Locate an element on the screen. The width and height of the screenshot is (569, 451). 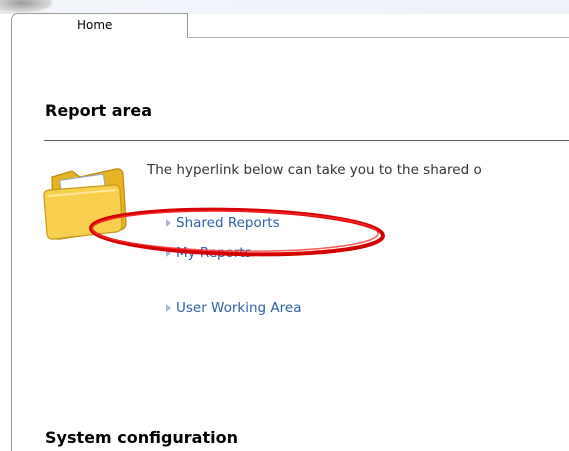
shared-reports-link: Shared Reports is located at coordinates (223, 223).